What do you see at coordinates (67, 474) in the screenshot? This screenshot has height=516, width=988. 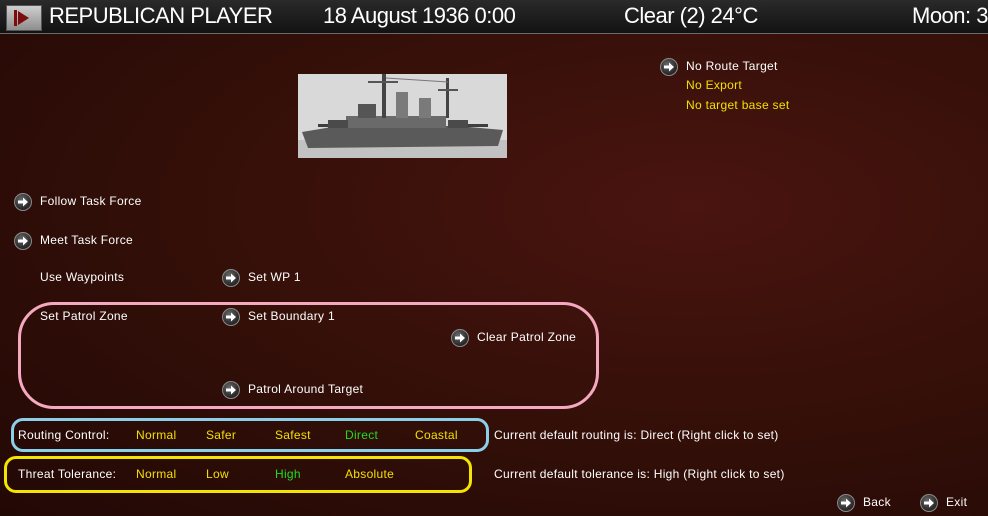 I see `threat-tolerance-label: Threat Tolerance:` at bounding box center [67, 474].